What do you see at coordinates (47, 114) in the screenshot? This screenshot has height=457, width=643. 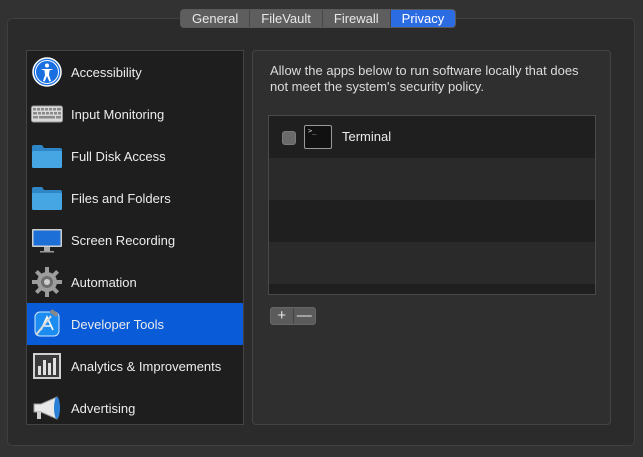 I see `keyboard-icon` at bounding box center [47, 114].